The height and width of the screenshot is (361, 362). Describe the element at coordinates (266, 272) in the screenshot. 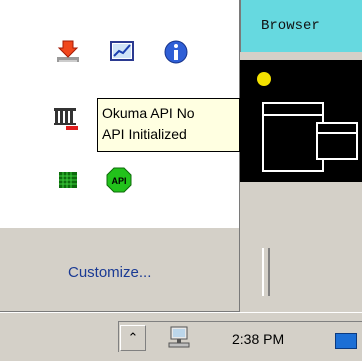

I see `button-edge` at that location.